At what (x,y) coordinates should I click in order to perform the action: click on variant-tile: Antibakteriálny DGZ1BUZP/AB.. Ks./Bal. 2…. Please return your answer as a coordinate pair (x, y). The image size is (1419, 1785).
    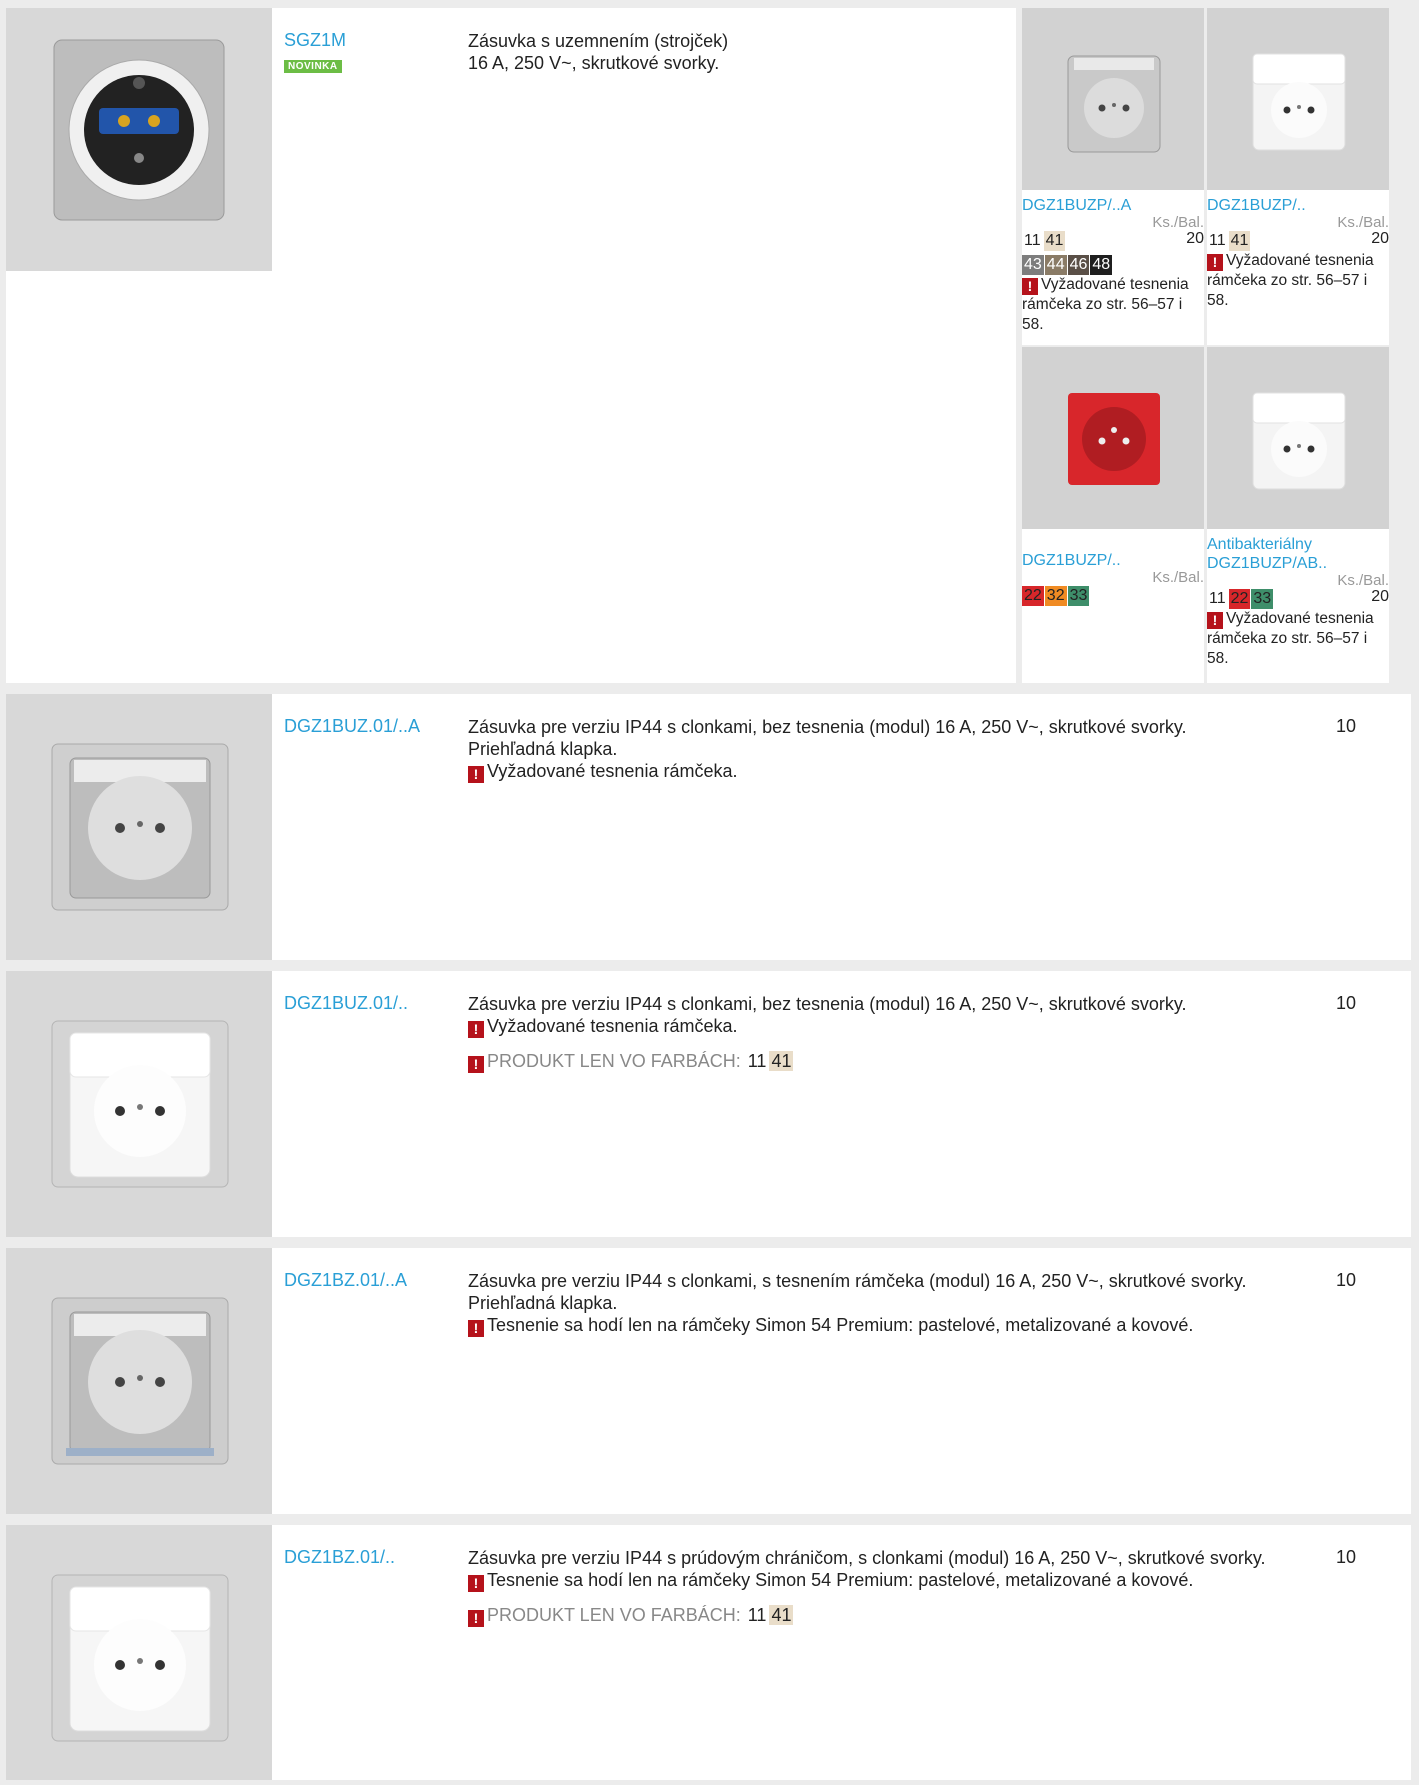
    Looking at the image, I should click on (1298, 515).